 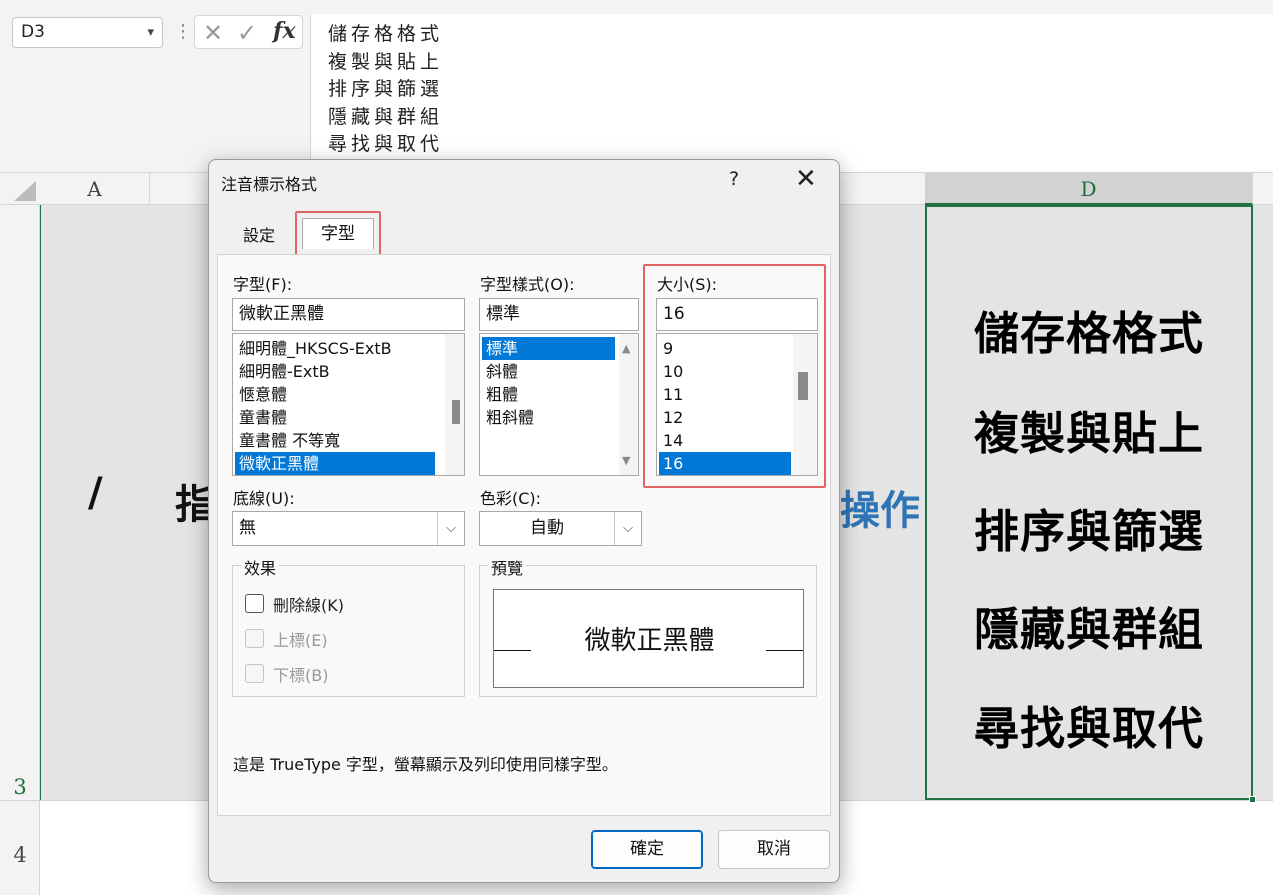 I want to click on fill-handle, so click(x=1252, y=799).